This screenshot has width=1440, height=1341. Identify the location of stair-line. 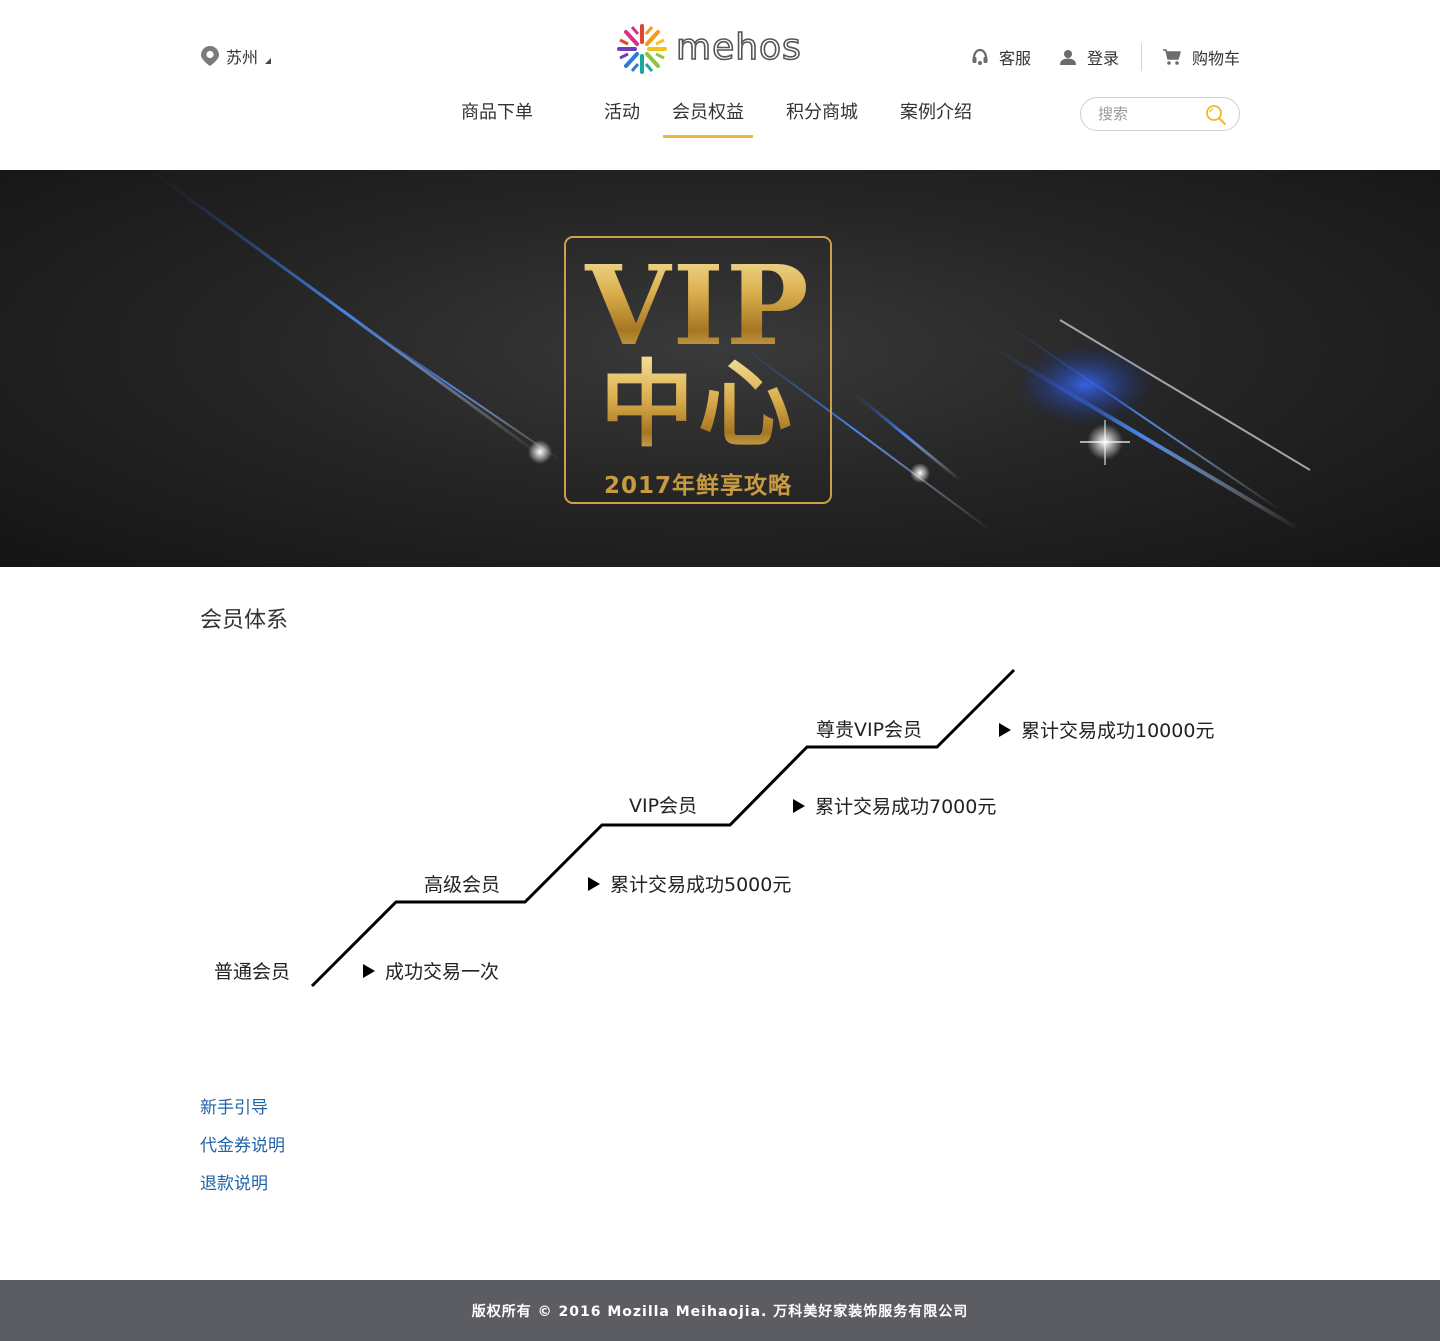
(663, 828).